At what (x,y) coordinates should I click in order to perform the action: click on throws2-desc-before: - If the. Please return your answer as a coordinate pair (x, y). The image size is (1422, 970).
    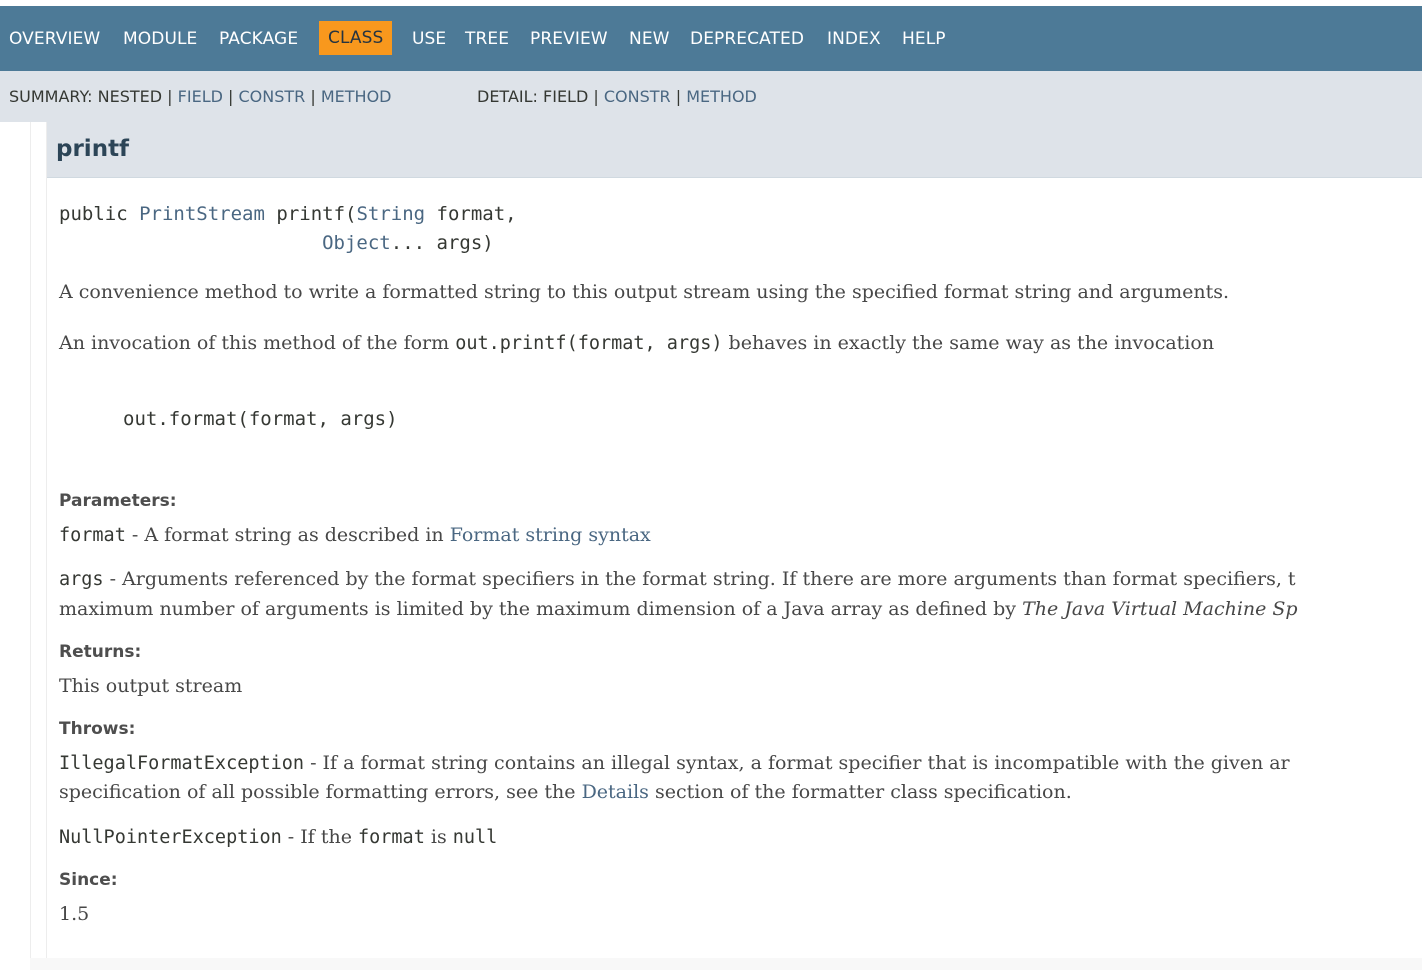
    Looking at the image, I should click on (319, 837).